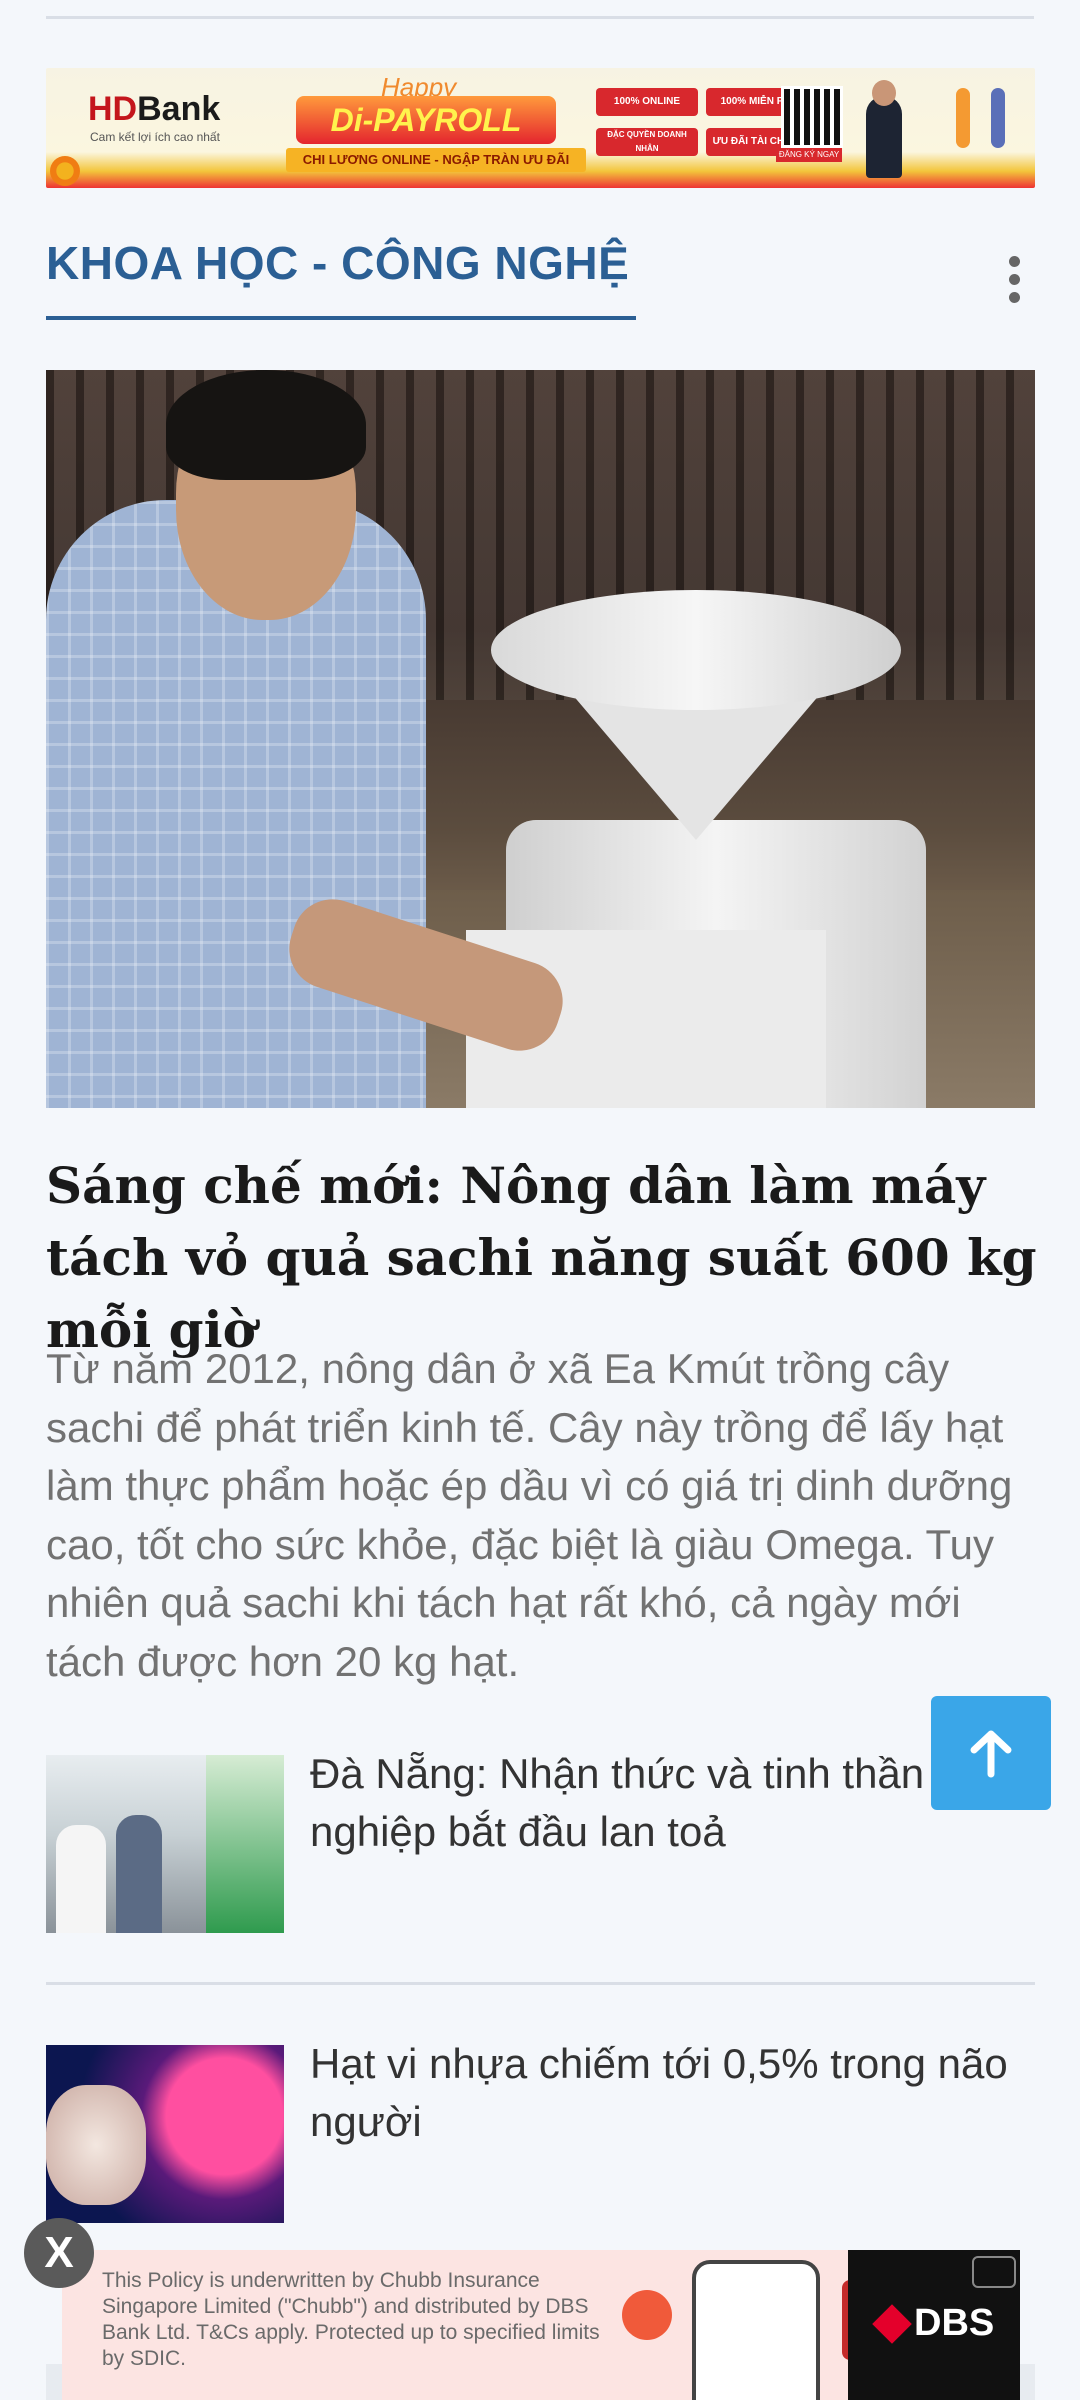 This screenshot has height=2400, width=1080. What do you see at coordinates (540, 17) in the screenshot?
I see `top-divider` at bounding box center [540, 17].